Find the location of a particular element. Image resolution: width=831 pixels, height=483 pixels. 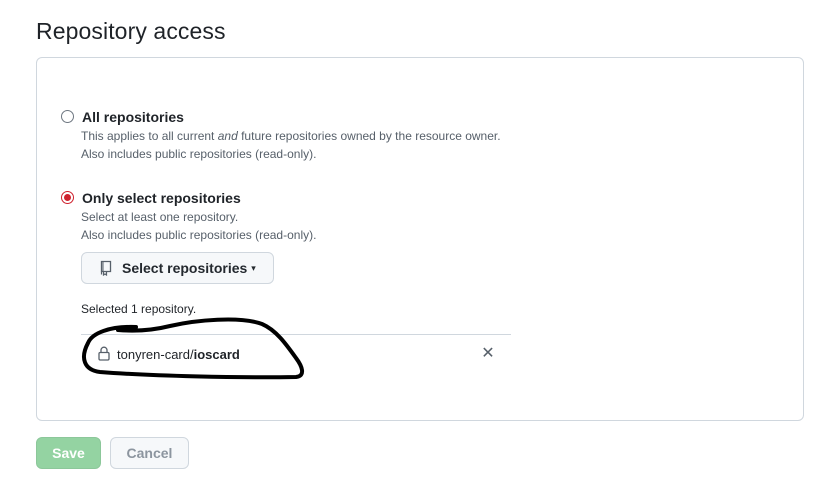

only-select-repositories-label: Only select repositories is located at coordinates (161, 198).